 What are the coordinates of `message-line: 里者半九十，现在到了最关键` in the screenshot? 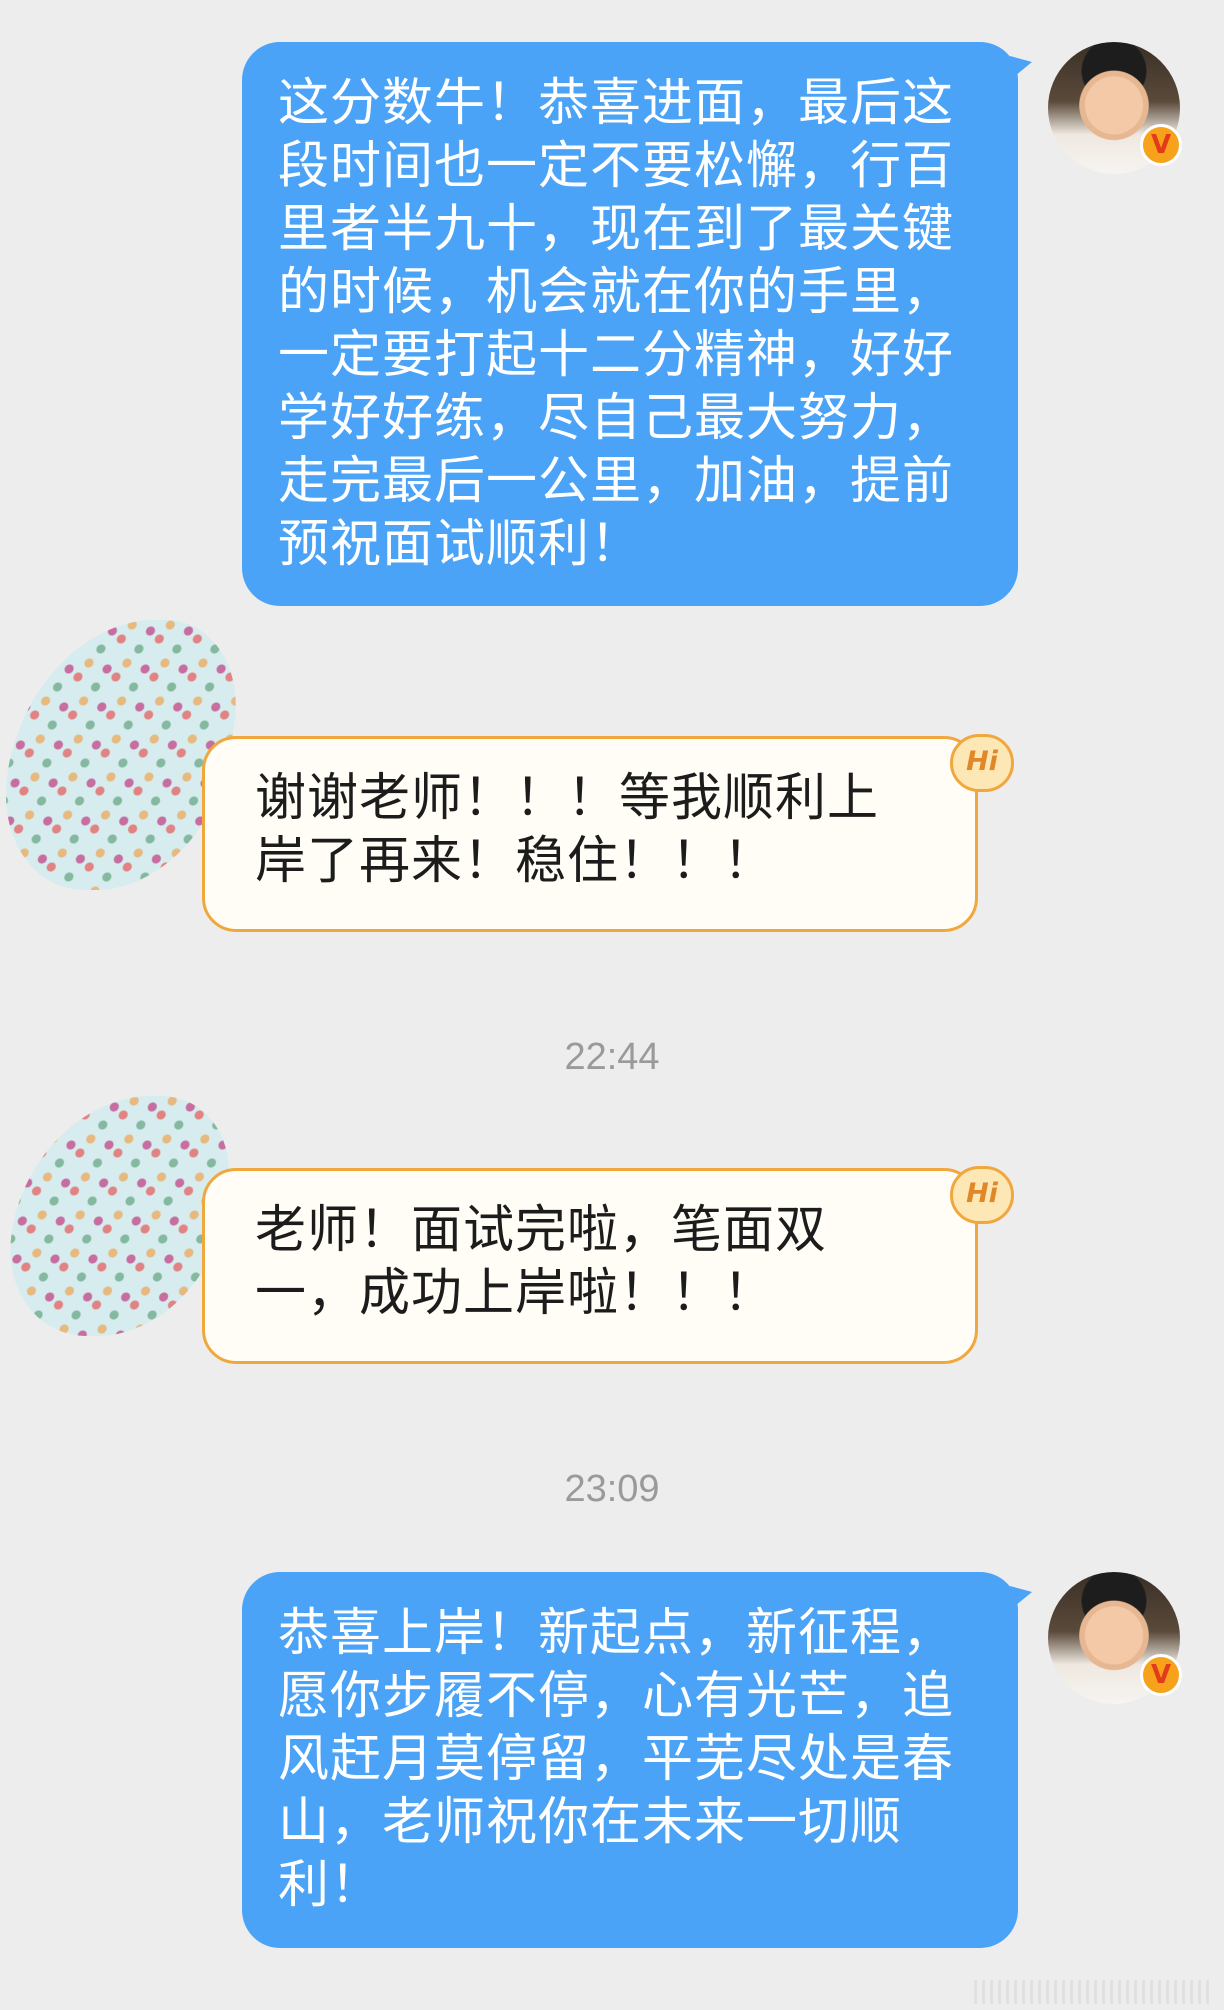 It's located at (616, 229).